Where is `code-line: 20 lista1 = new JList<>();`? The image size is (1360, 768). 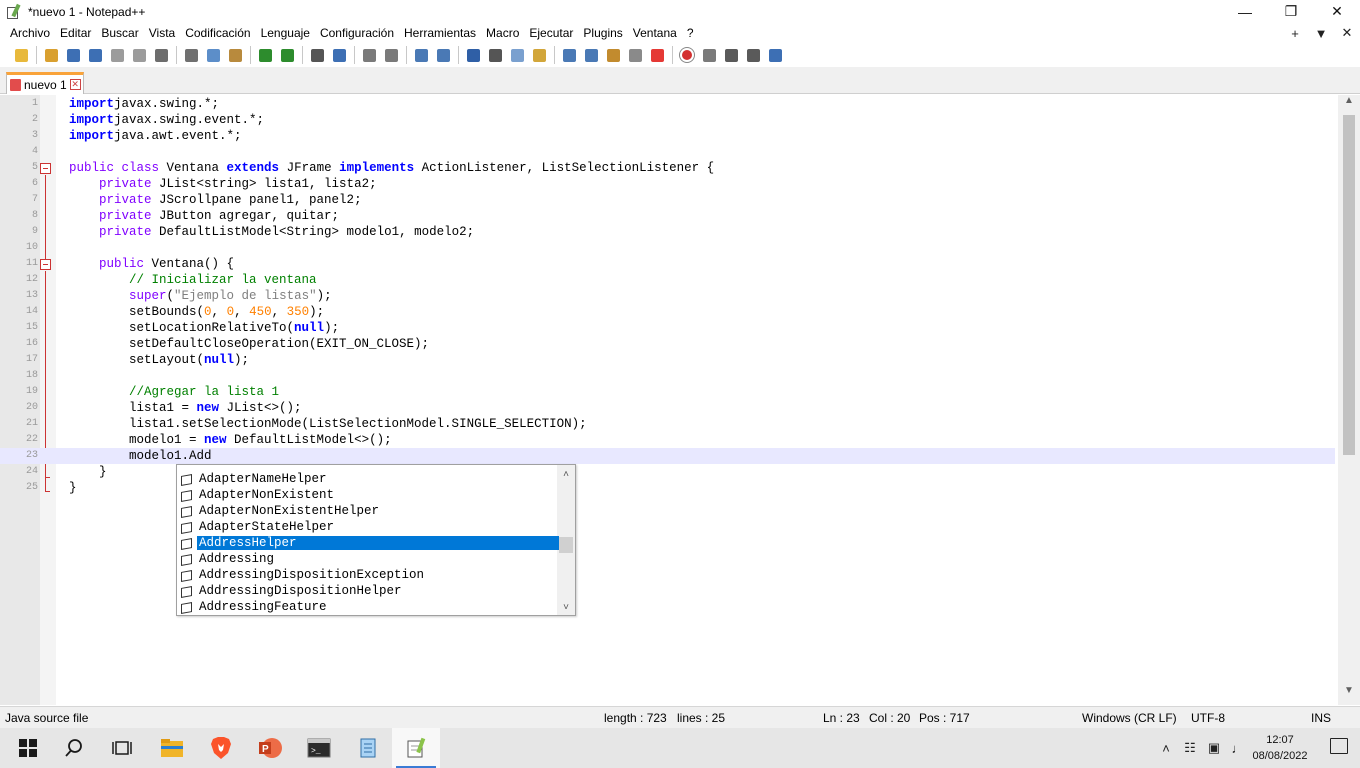 code-line: 20 lista1 = new JList<>(); is located at coordinates (667, 408).